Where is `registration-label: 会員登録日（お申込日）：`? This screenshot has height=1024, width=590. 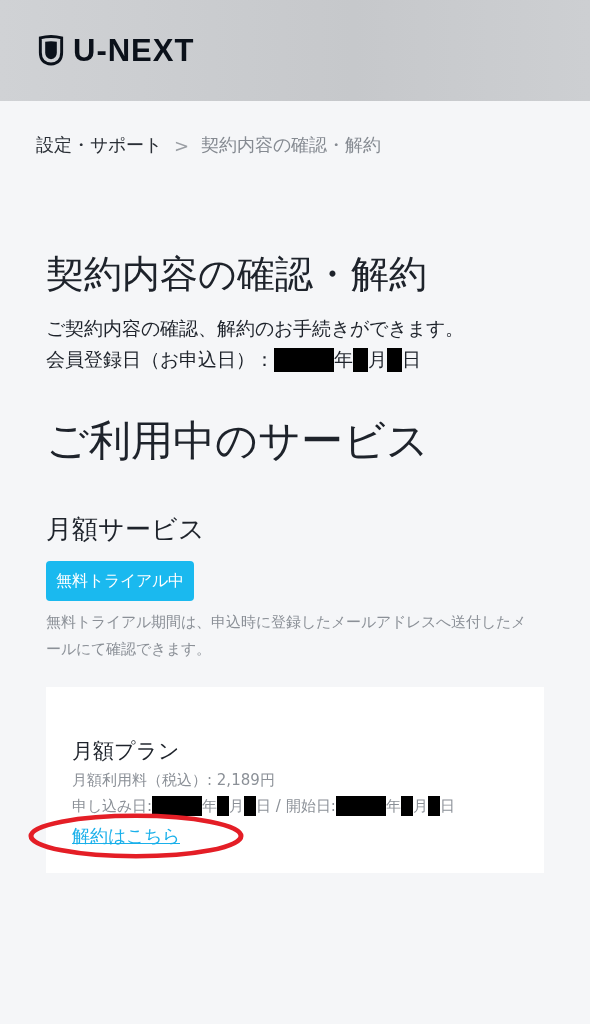 registration-label: 会員登録日（お申込日）： is located at coordinates (160, 359).